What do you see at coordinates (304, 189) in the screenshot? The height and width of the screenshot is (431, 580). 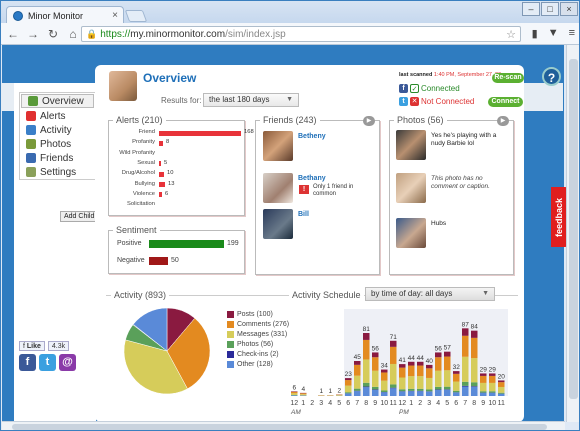 I see `warning-icon: !` at bounding box center [304, 189].